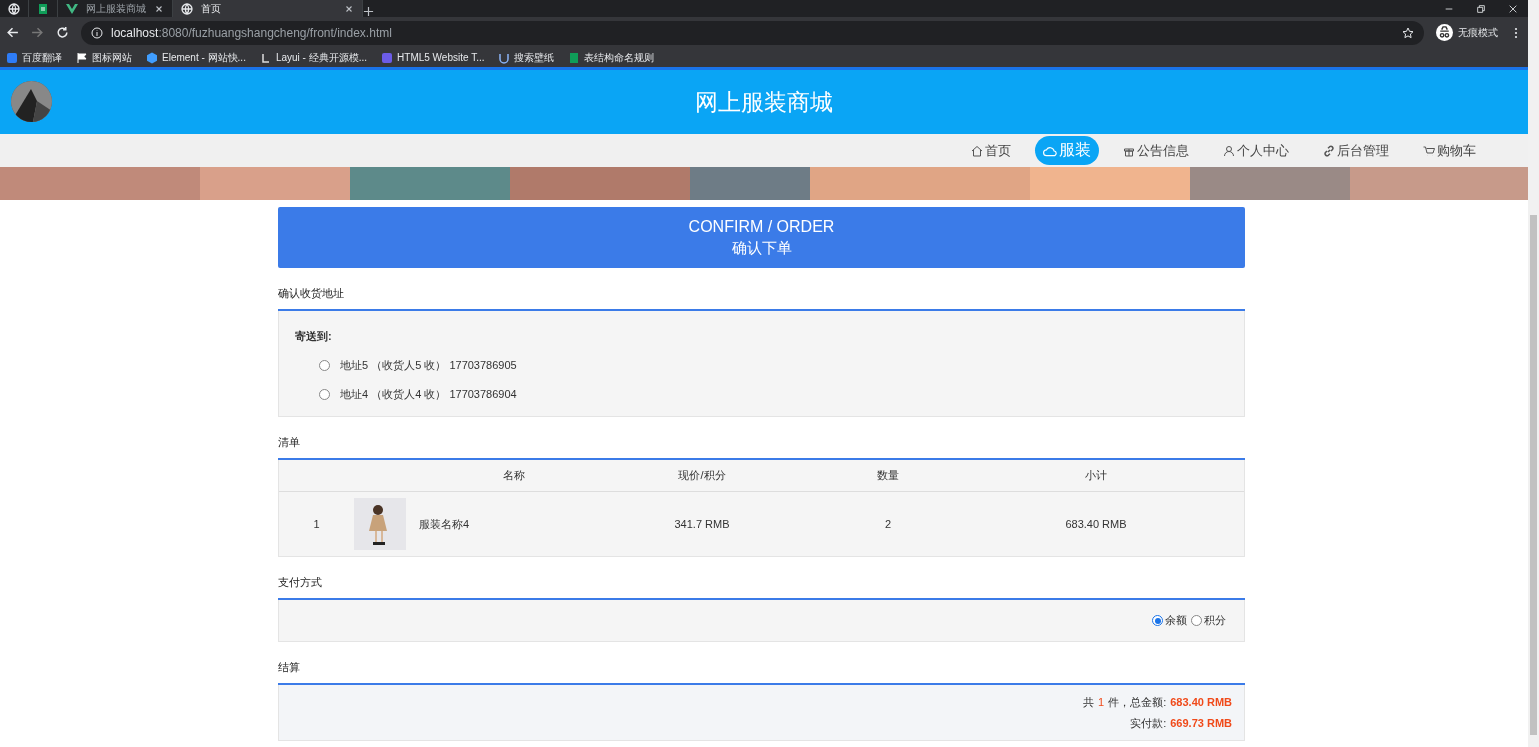 The width and height of the screenshot is (1539, 747). What do you see at coordinates (72, 8) in the screenshot?
I see `v-logo-icon` at bounding box center [72, 8].